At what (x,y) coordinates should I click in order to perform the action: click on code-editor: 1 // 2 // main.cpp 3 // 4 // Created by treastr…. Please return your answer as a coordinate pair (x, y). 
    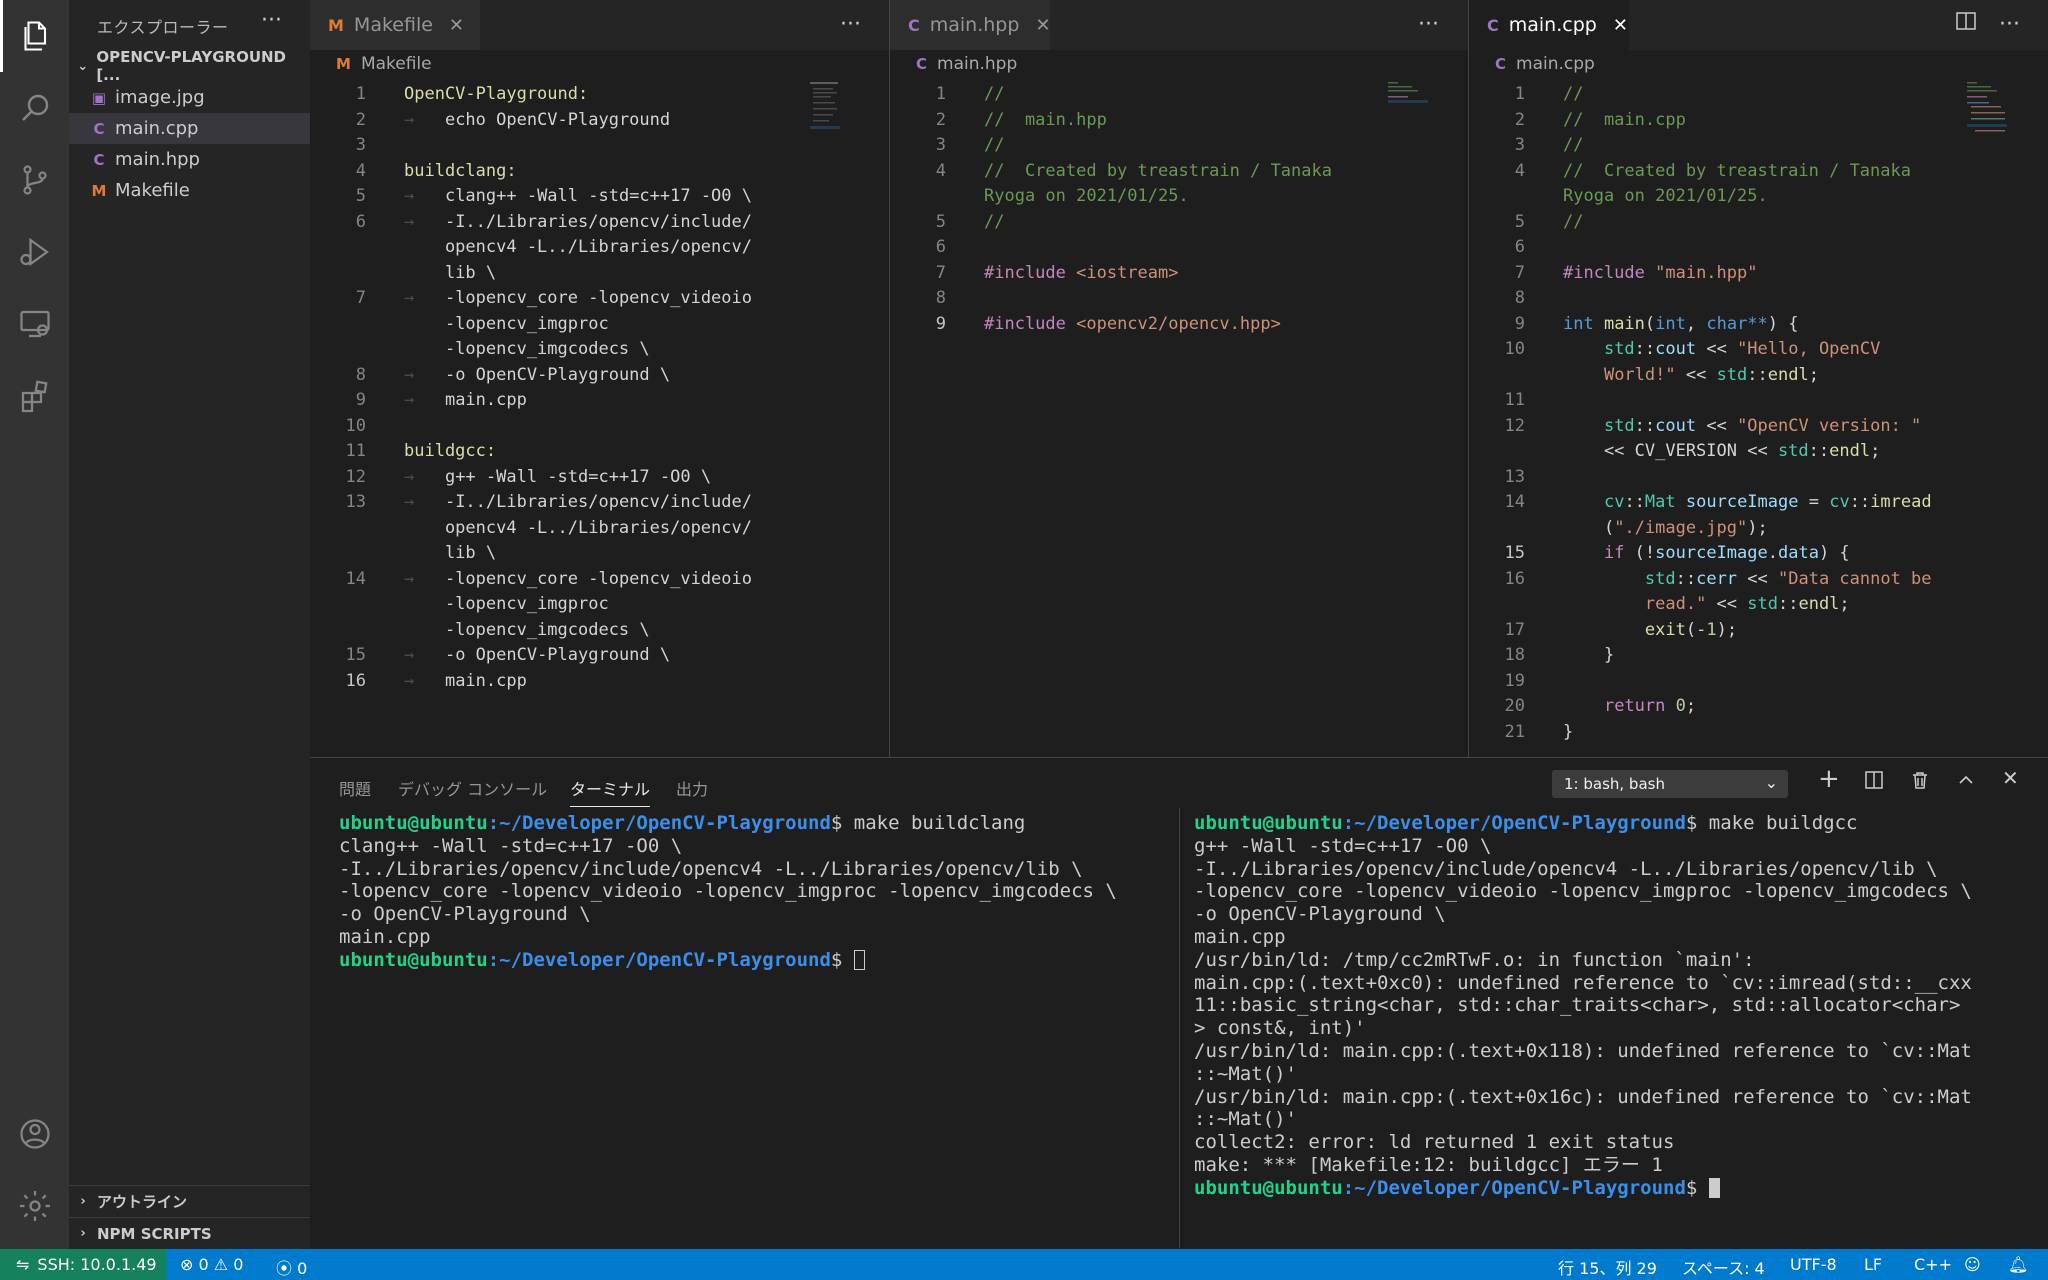
    Looking at the image, I should click on (1758, 413).